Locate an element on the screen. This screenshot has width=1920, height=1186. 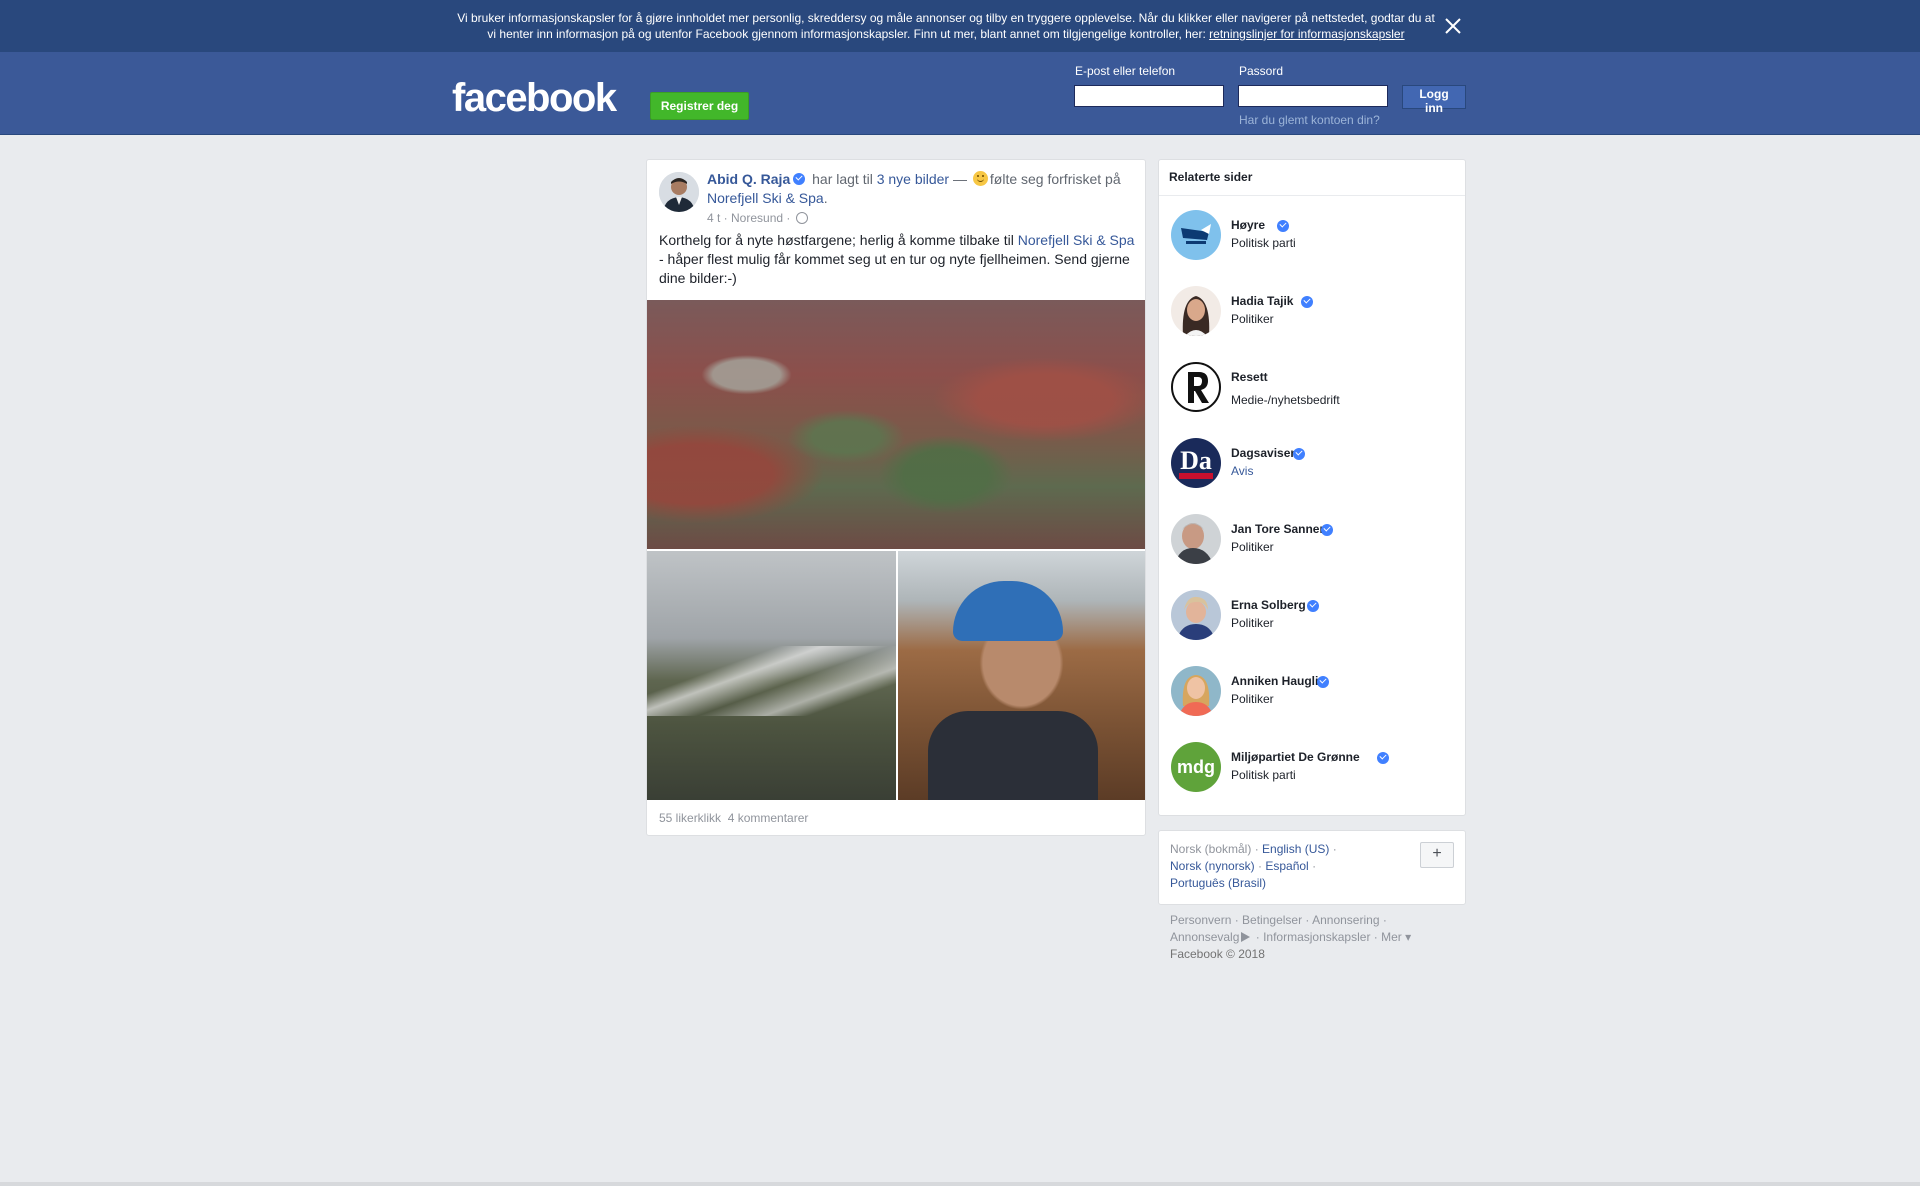
svg-text: mdg is located at coordinates (1196, 767).